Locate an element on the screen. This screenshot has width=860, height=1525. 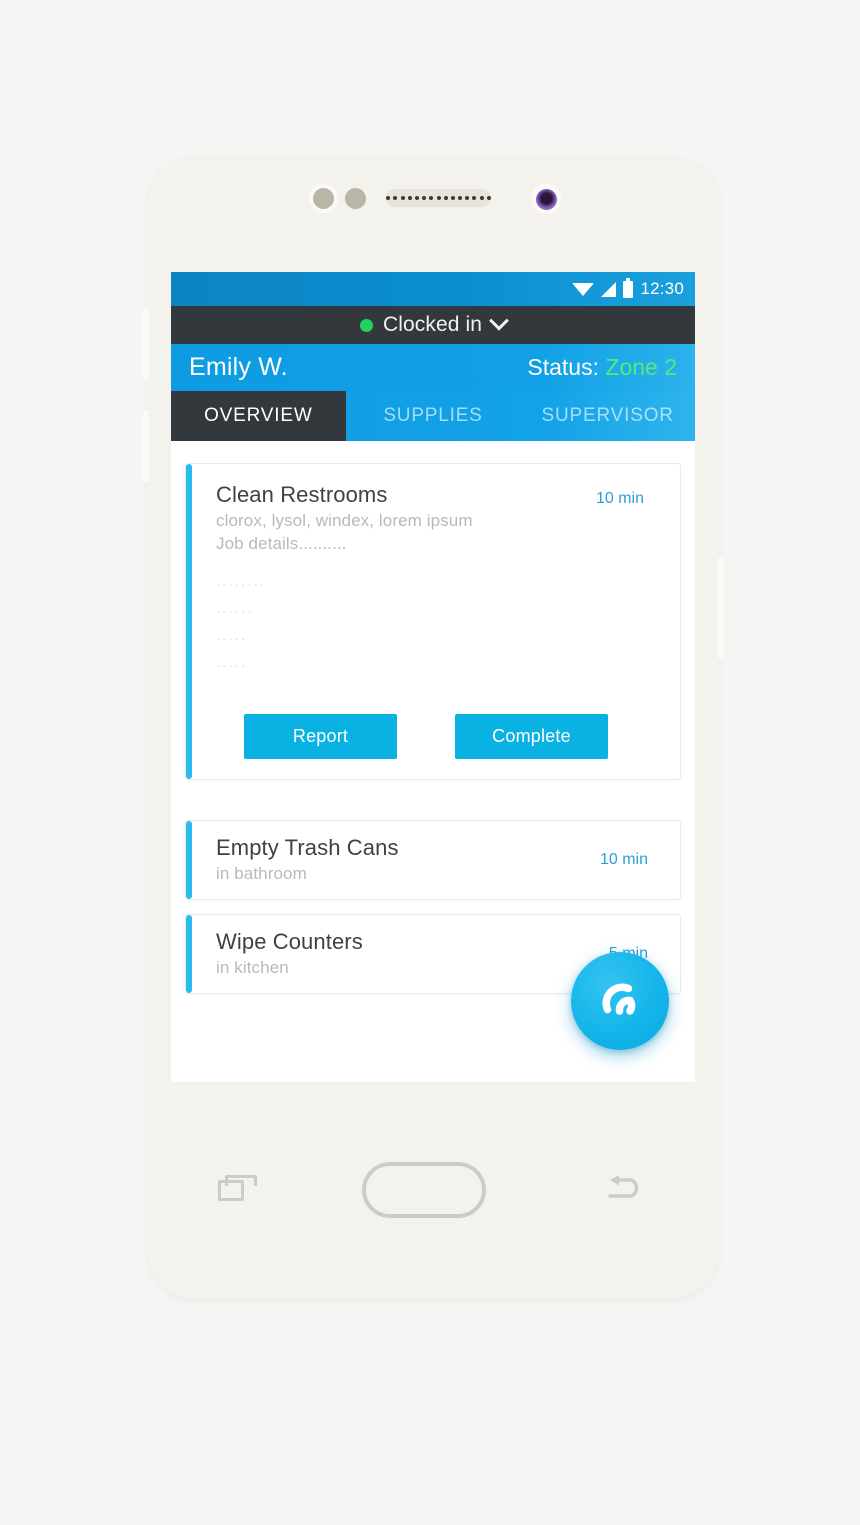
power-button is located at coordinates (720, 608).